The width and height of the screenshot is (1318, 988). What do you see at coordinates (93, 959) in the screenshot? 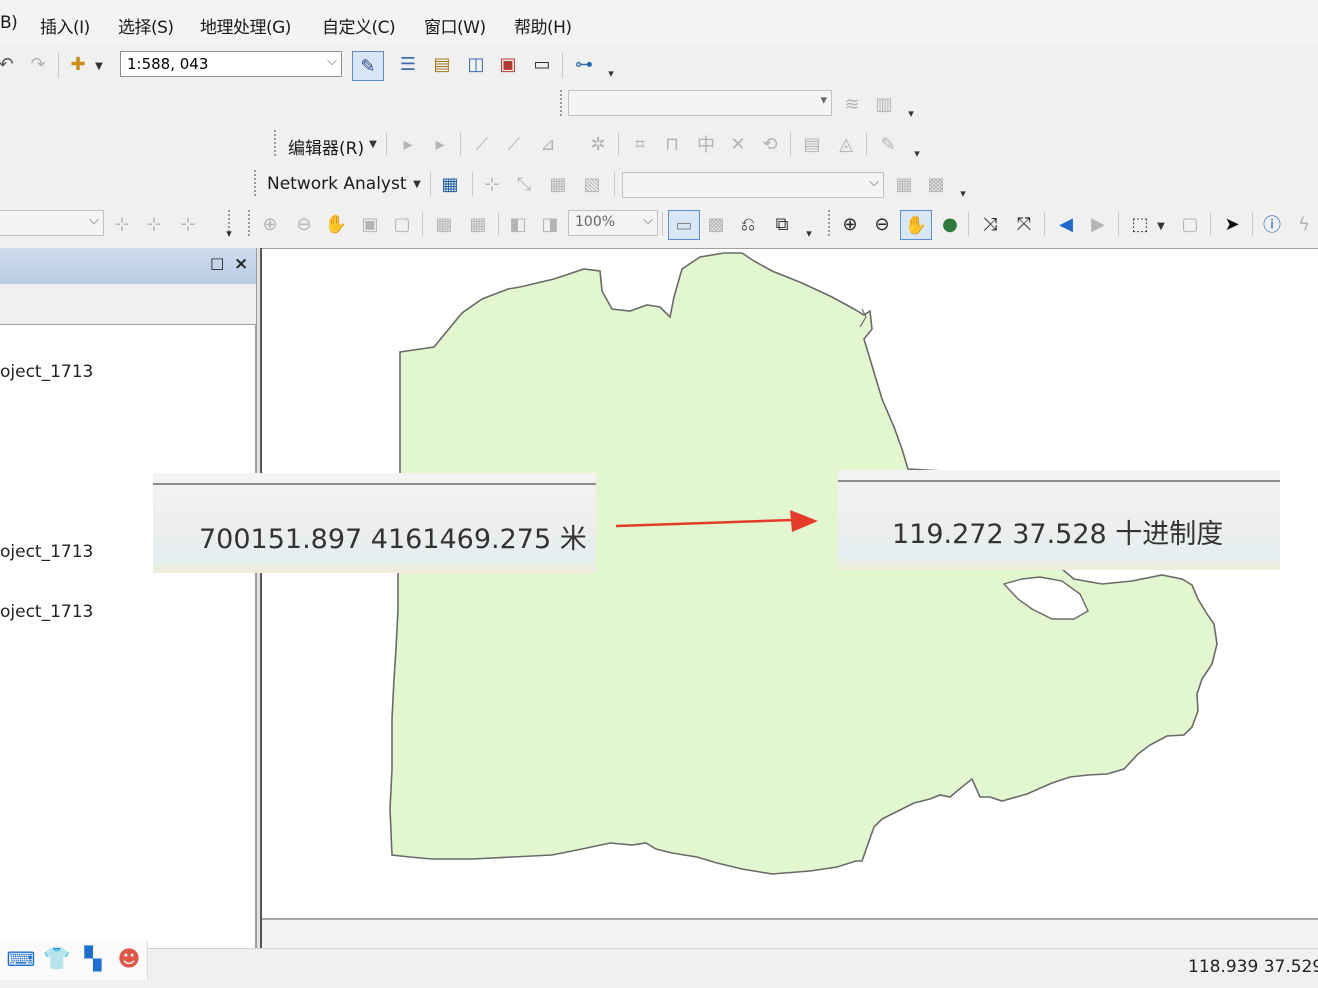
I see `toolbox-grid-icon: ▚` at bounding box center [93, 959].